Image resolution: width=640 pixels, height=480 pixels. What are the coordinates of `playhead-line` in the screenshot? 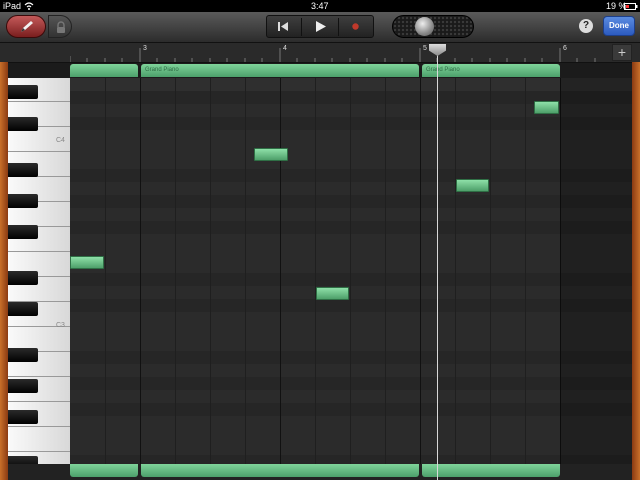 It's located at (437, 262).